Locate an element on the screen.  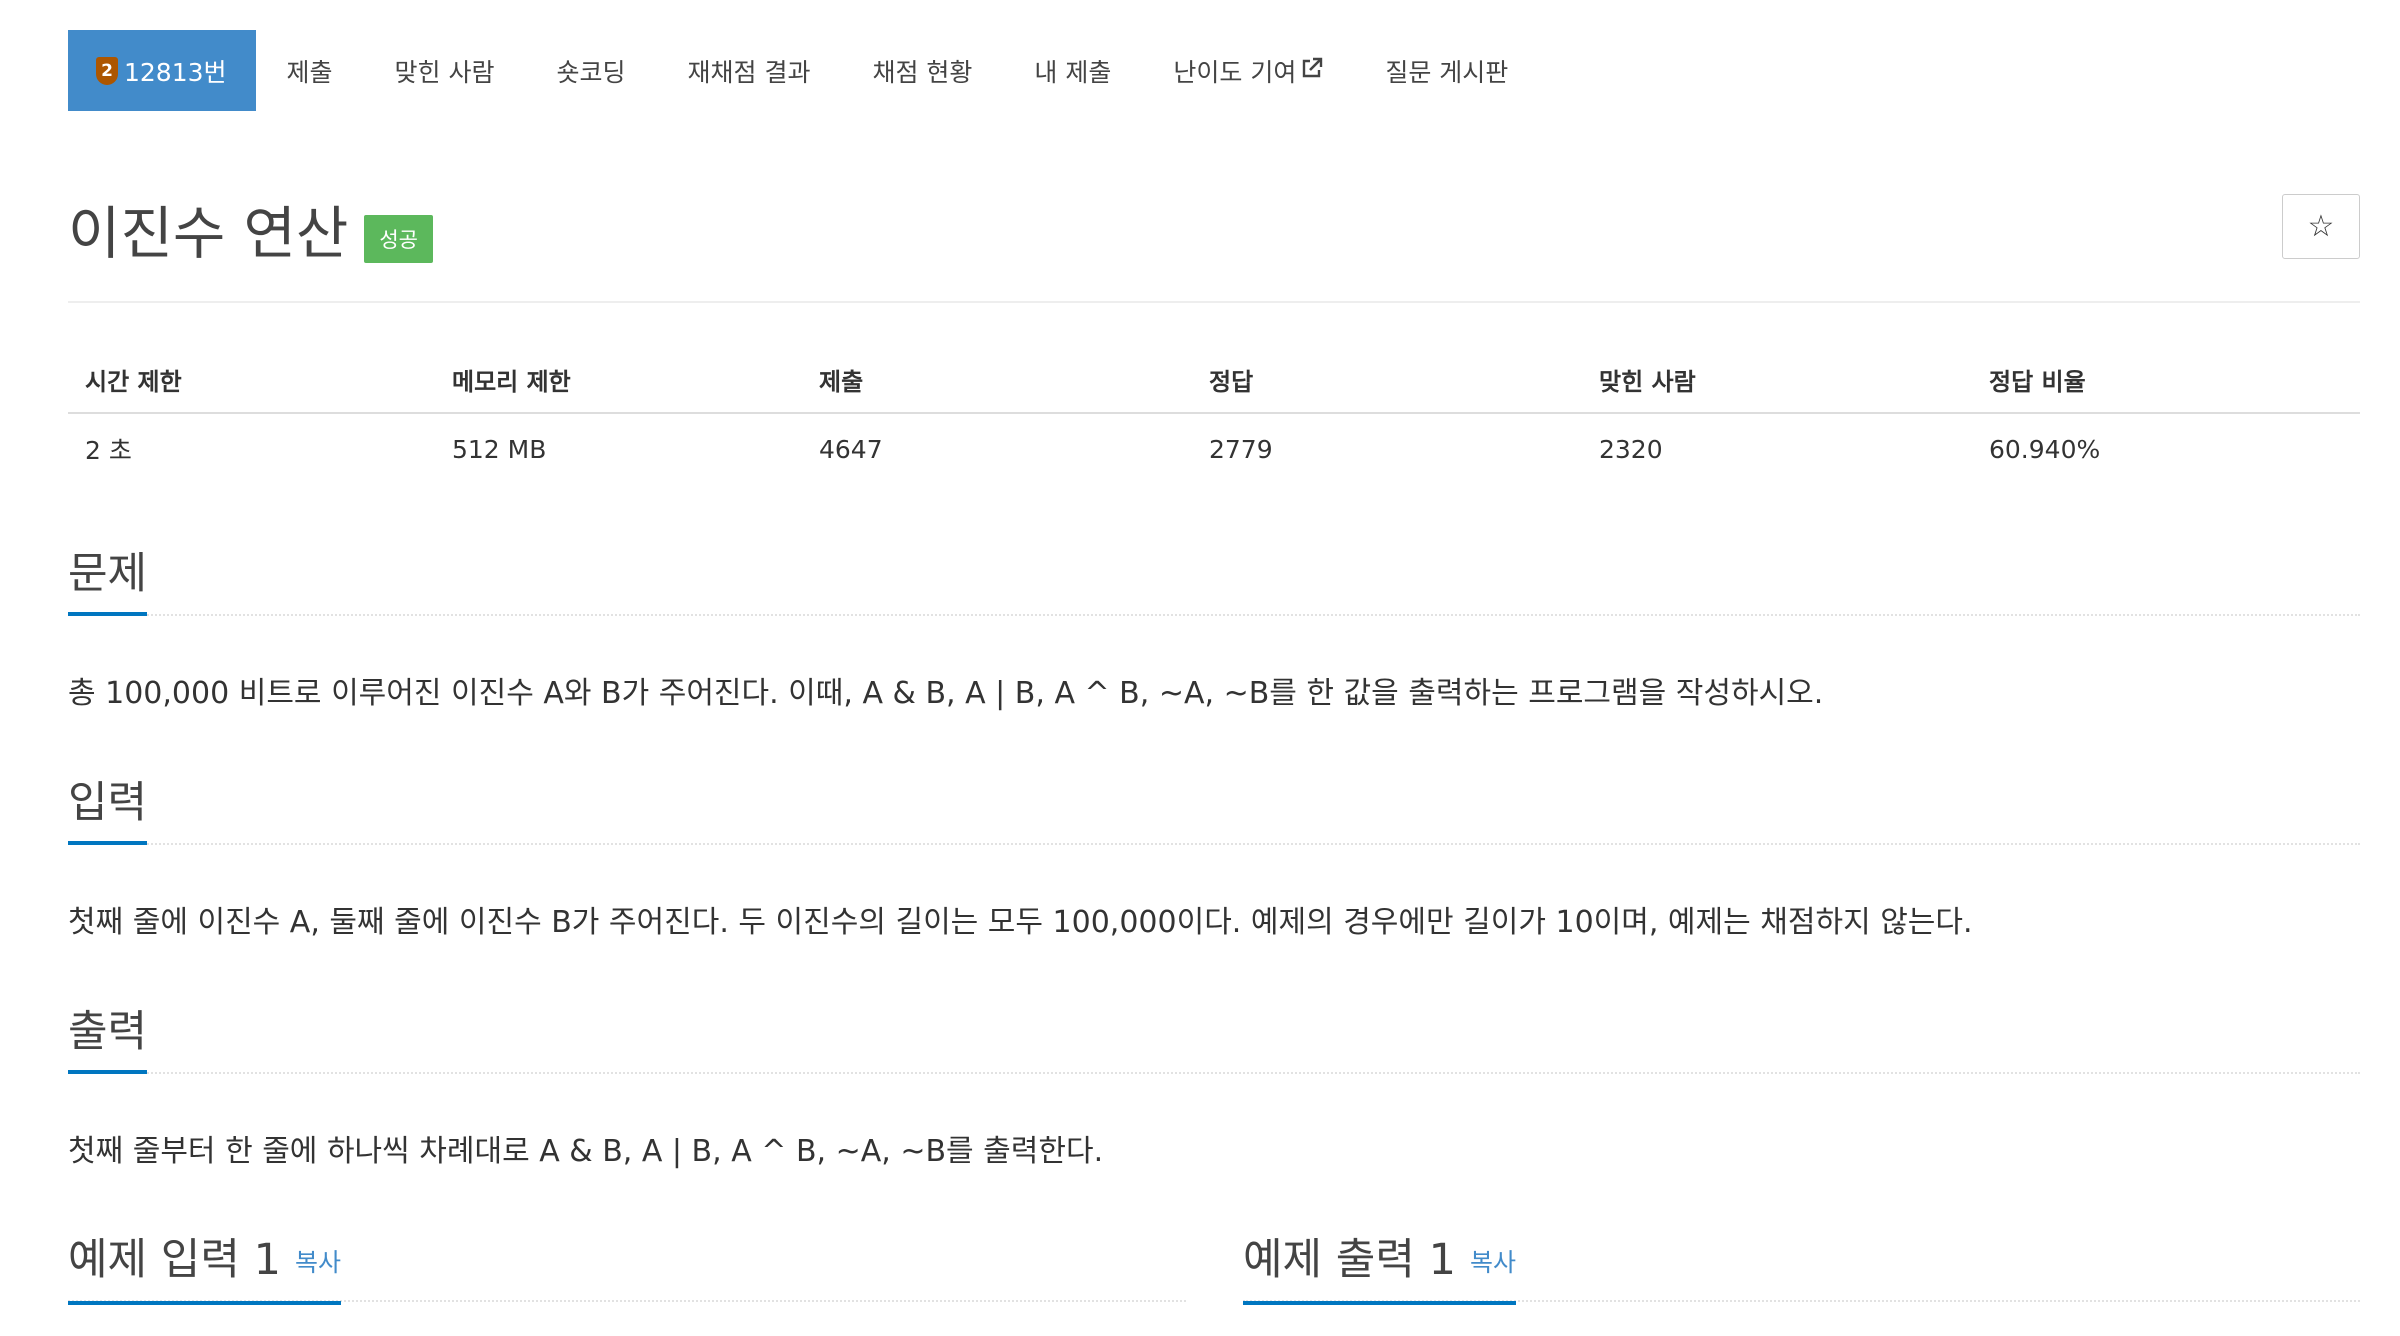
tab-question-board: 질문 게시판 is located at coordinates (1446, 70).